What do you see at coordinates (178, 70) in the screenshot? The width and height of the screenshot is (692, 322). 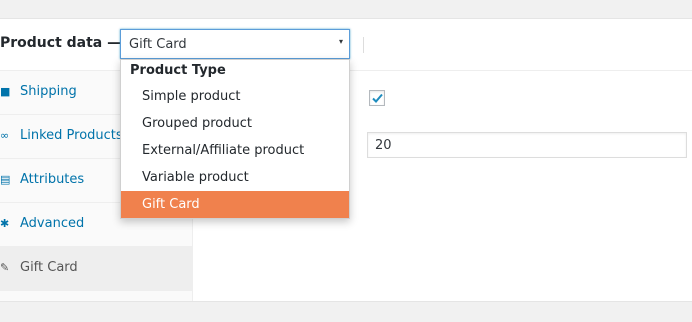 I see `dropdown-group-label: Product Type` at bounding box center [178, 70].